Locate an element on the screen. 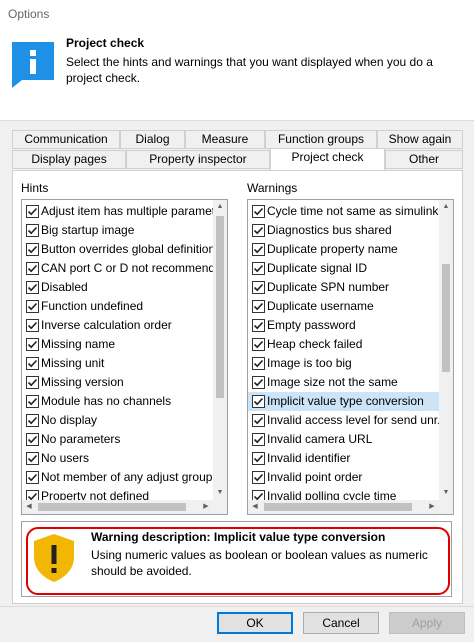 Image resolution: width=474 pixels, height=642 pixels. list-item: Image size not the same is located at coordinates (343, 382).